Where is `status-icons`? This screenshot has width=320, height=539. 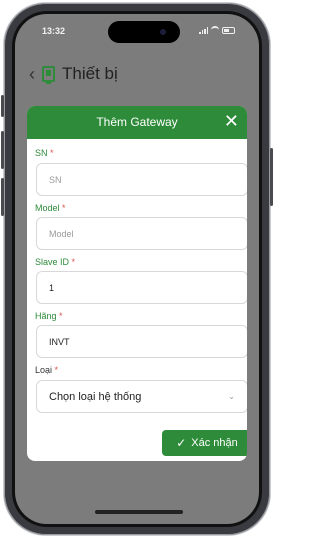
status-icons is located at coordinates (217, 30).